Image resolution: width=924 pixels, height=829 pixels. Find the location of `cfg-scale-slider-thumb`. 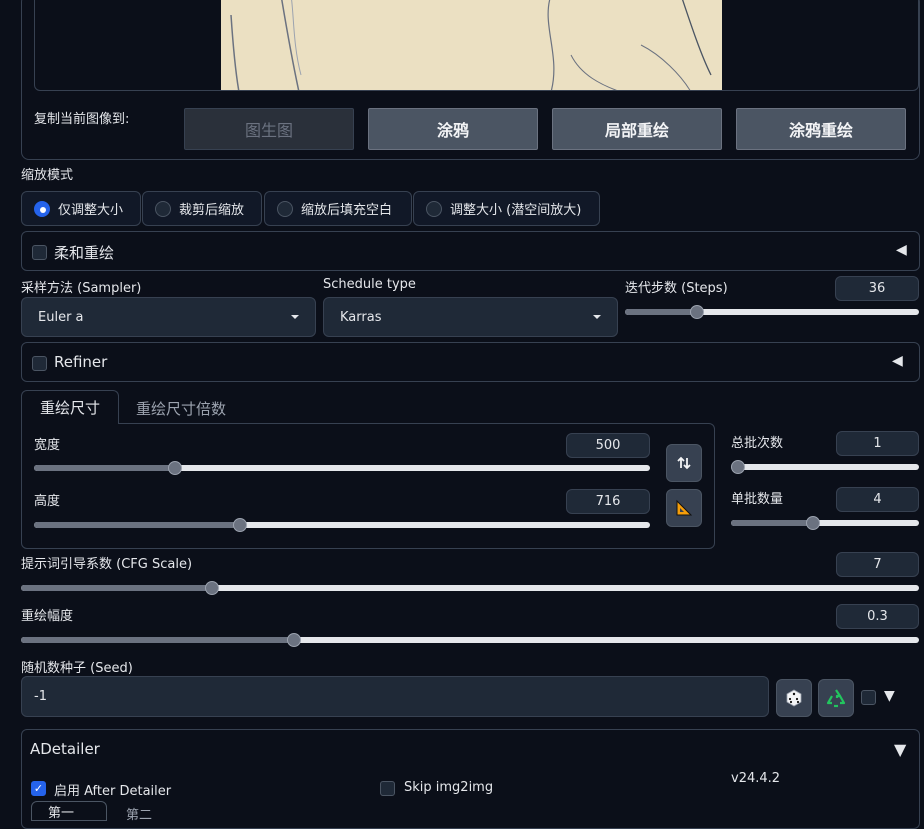

cfg-scale-slider-thumb is located at coordinates (212, 588).